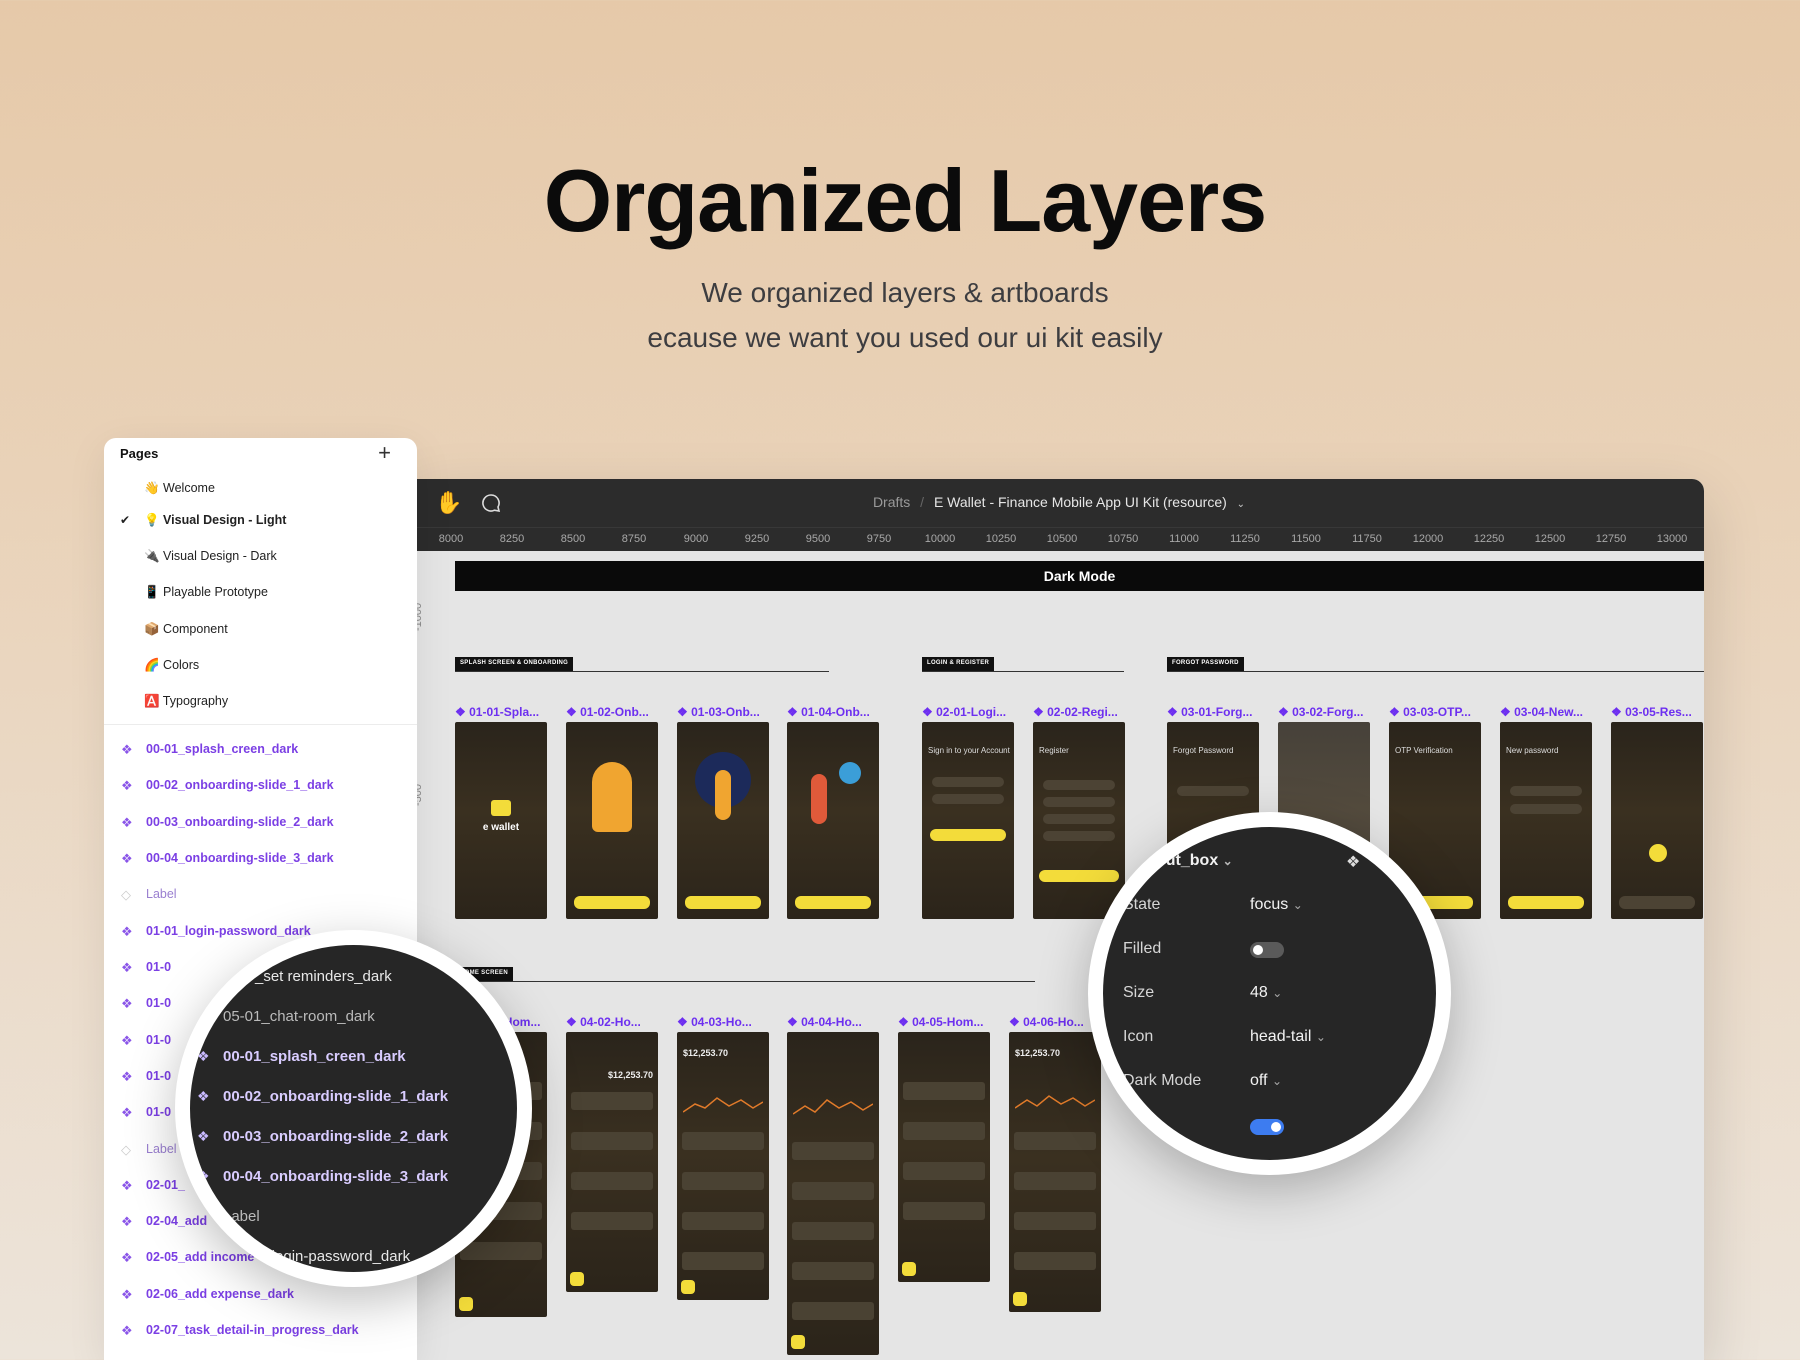  I want to click on reset-success-frame, so click(1657, 820).